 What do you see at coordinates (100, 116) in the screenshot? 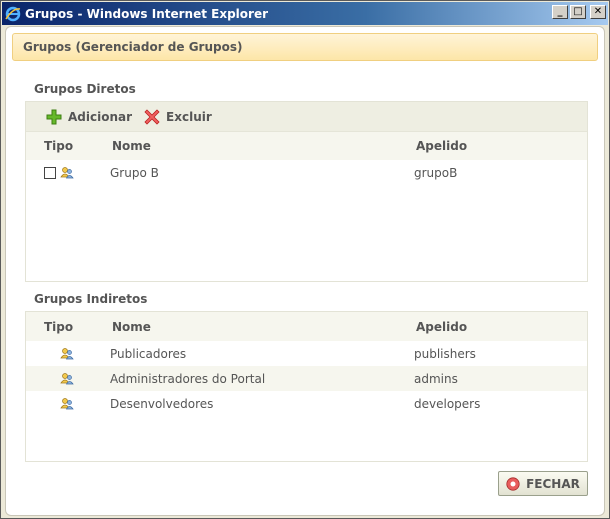
I see `add-label: Adicionar` at bounding box center [100, 116].